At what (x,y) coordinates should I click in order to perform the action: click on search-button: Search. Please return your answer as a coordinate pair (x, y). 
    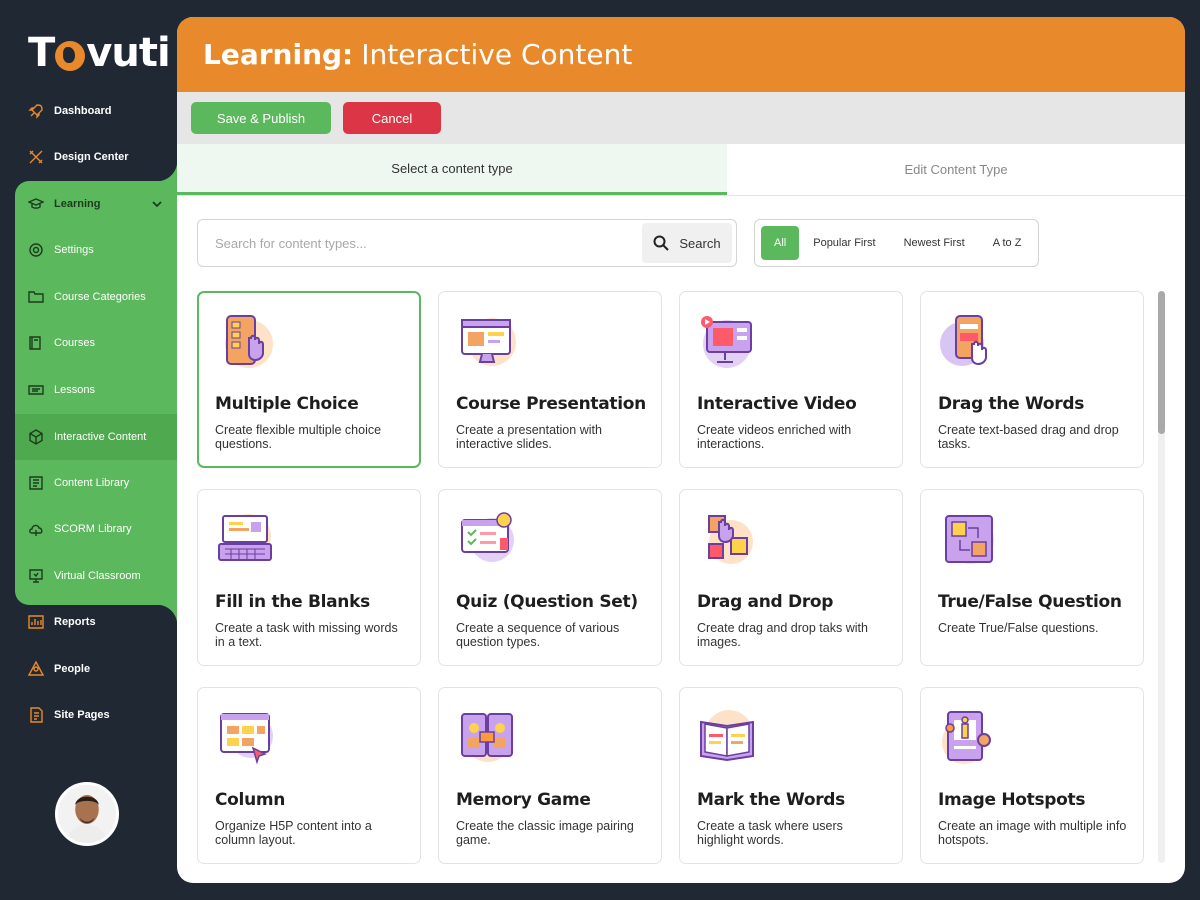
    Looking at the image, I should click on (687, 243).